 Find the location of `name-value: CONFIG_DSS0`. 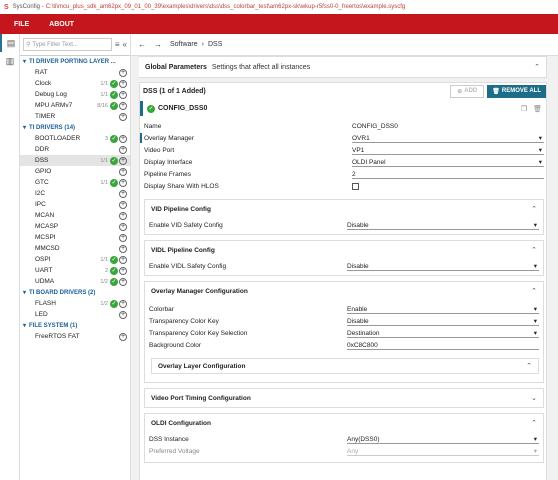

name-value: CONFIG_DSS0 is located at coordinates (448, 126).